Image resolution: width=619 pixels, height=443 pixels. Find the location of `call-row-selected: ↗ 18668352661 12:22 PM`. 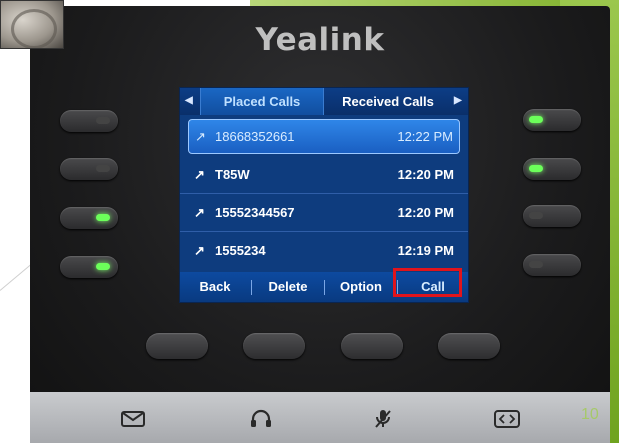

call-row-selected: ↗ 18668352661 12:22 PM is located at coordinates (324, 136).